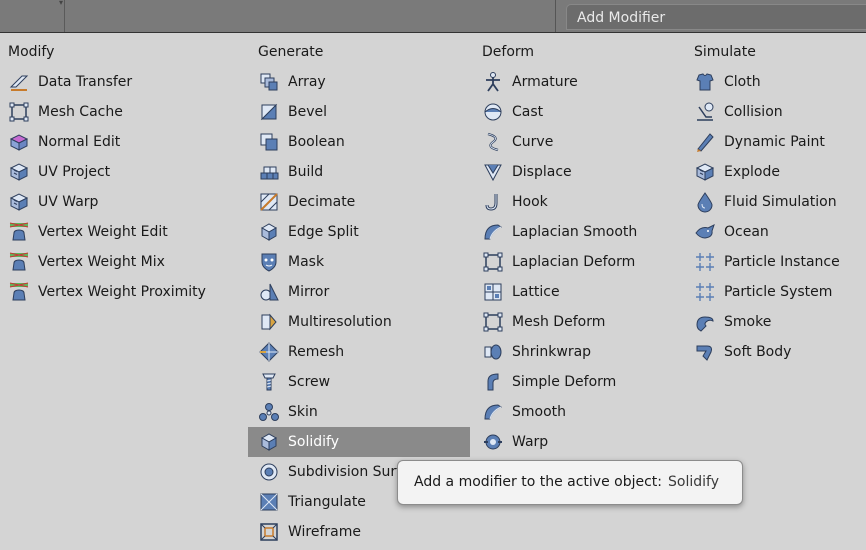 The image size is (866, 550). Describe the element at coordinates (61, 3) in the screenshot. I see `cursor-marker-icon: ▾` at that location.